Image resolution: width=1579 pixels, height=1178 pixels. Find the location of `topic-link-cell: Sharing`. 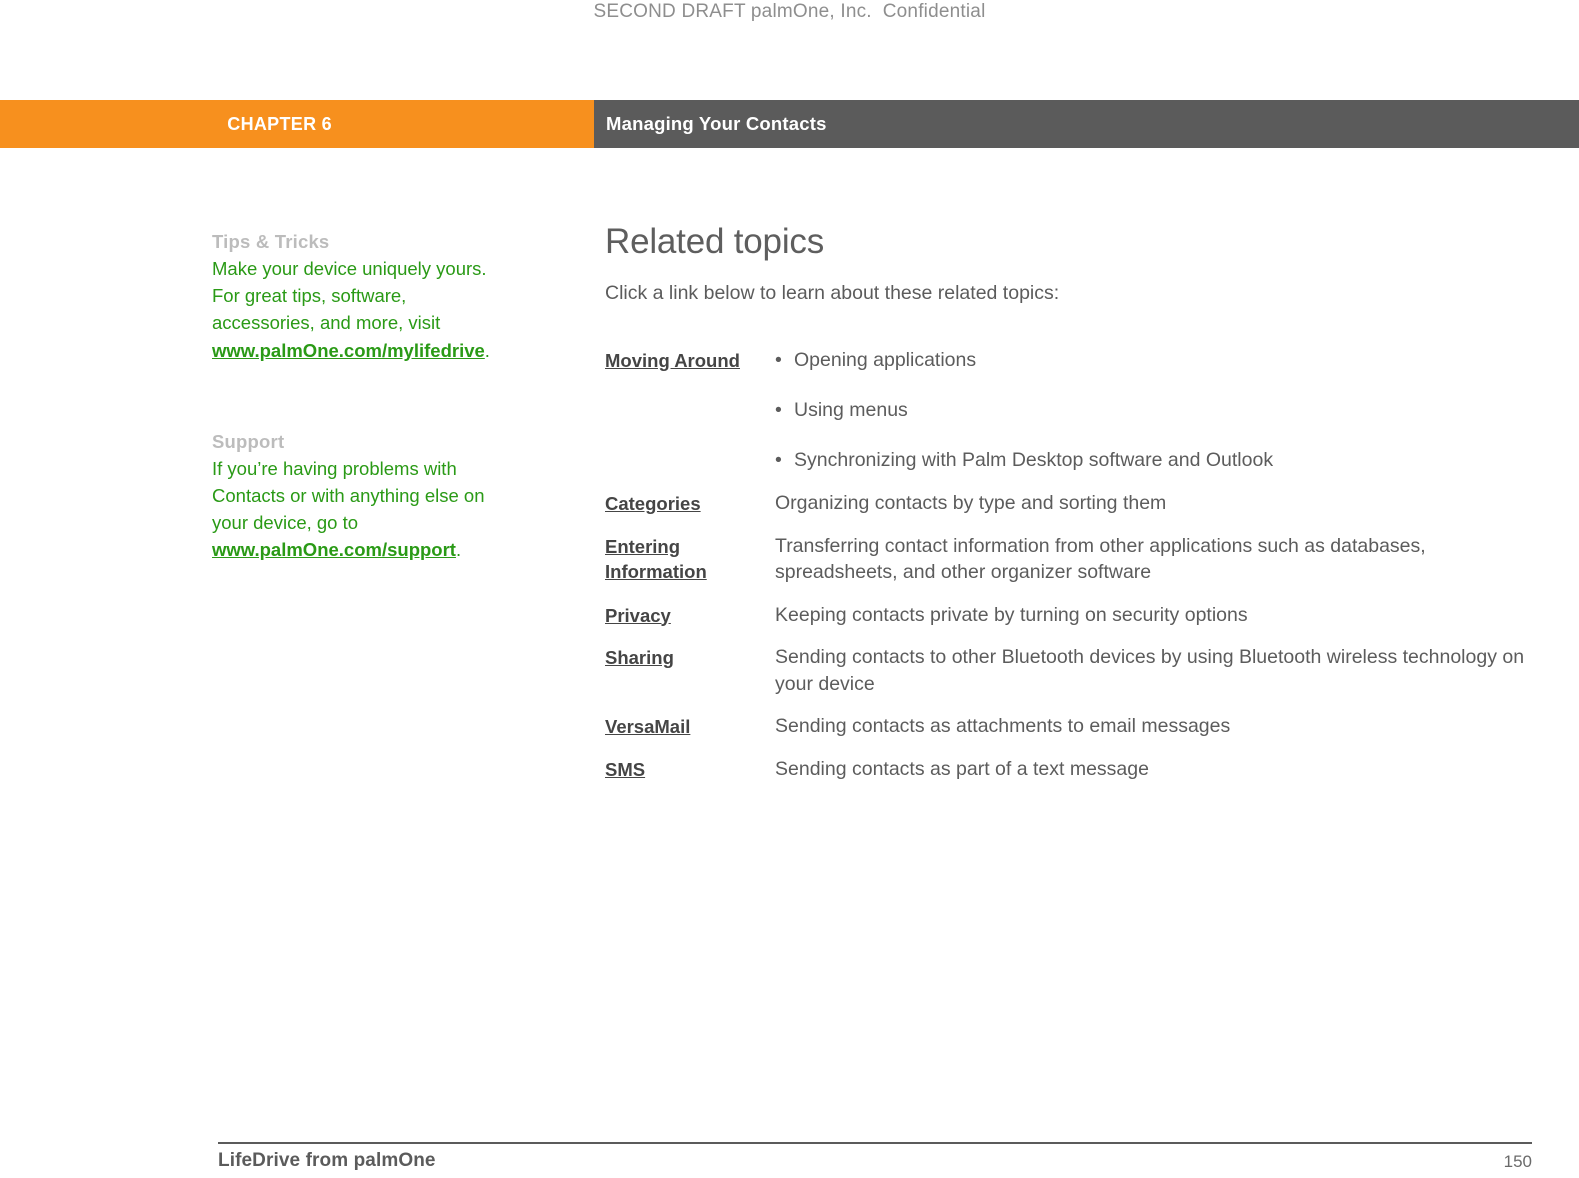

topic-link-cell: Sharing is located at coordinates (690, 656).